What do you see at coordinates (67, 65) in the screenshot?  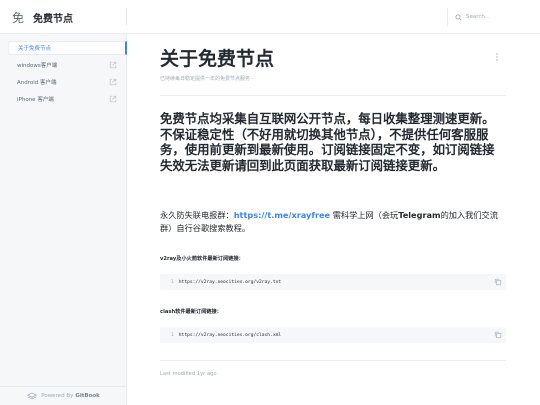 I see `sidebar-item-windows: windows客户端` at bounding box center [67, 65].